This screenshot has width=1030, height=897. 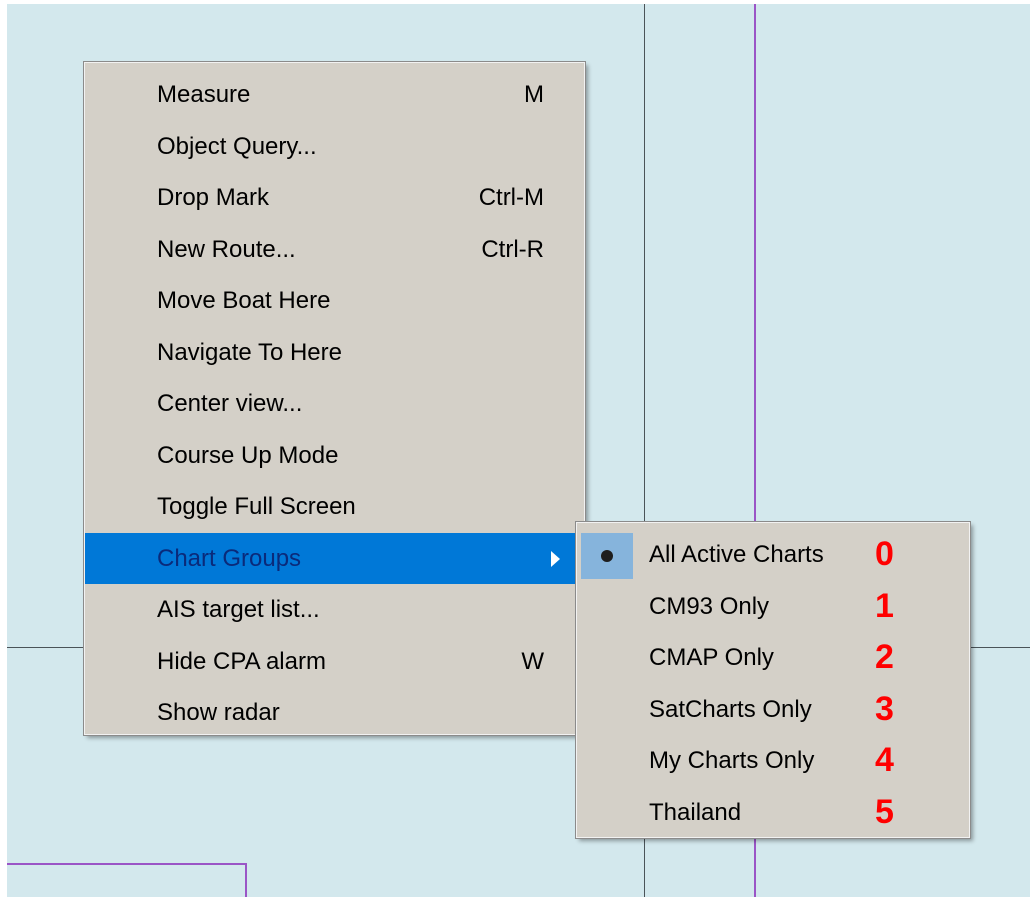 I want to click on submenu-item-satcharts-only: SatCharts Only 3, so click(x=773, y=710).